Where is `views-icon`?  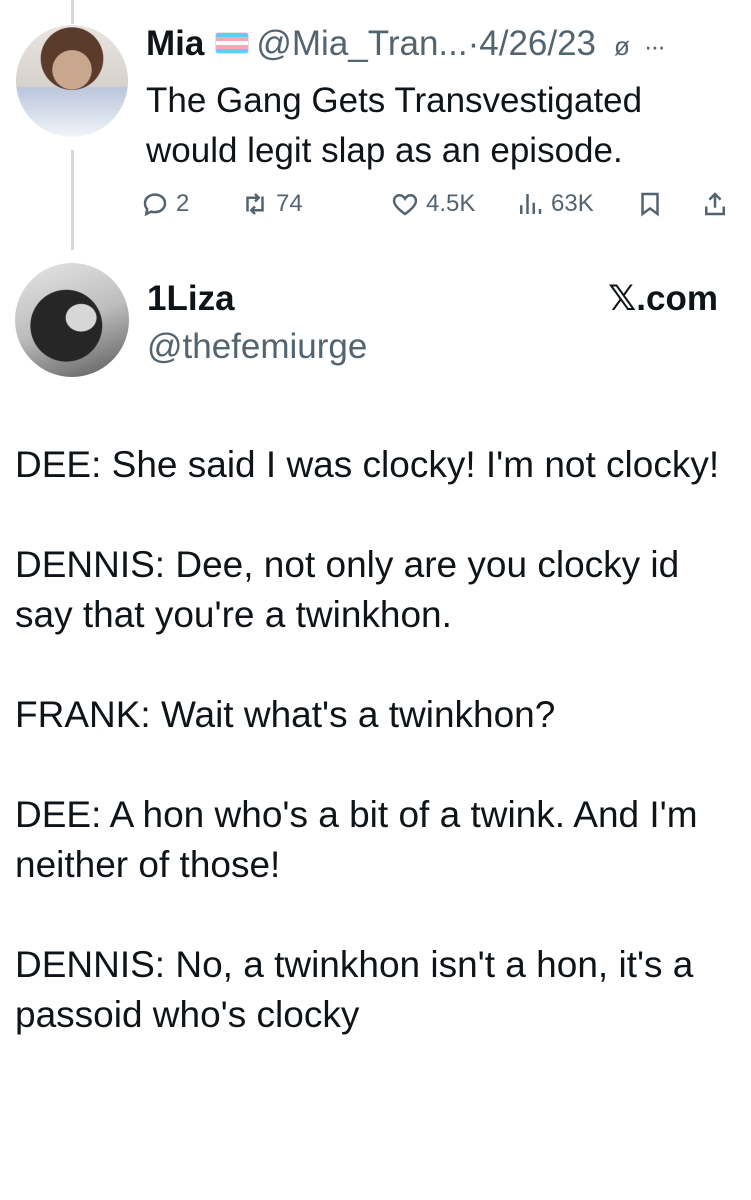 views-icon is located at coordinates (531, 204).